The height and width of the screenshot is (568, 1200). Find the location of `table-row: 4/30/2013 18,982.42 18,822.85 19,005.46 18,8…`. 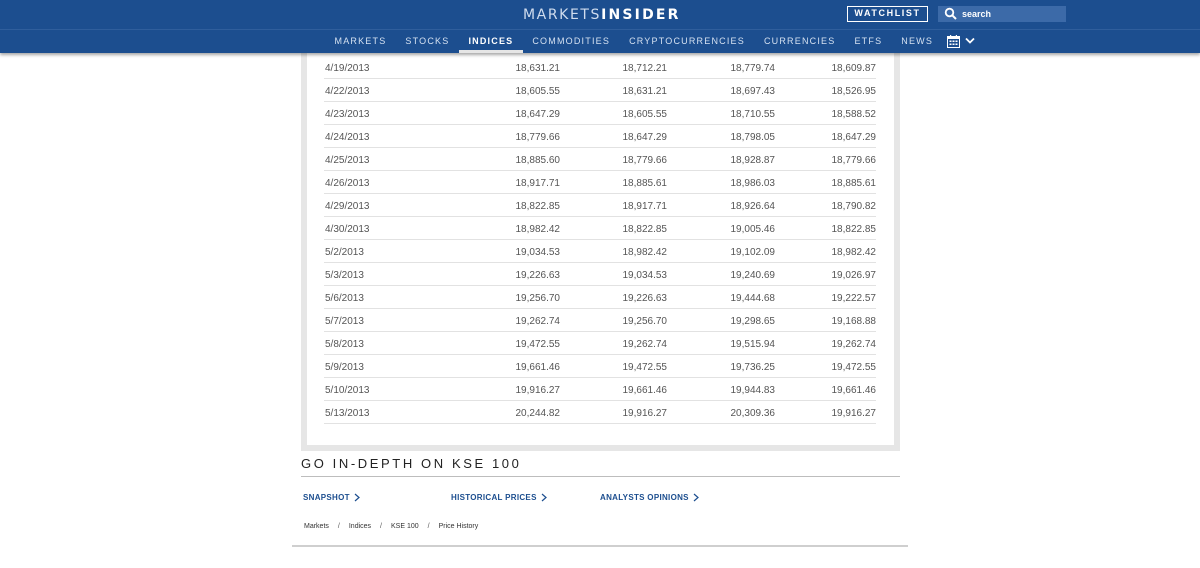

table-row: 4/30/2013 18,982.42 18,822.85 19,005.46 18,8… is located at coordinates (600, 228).